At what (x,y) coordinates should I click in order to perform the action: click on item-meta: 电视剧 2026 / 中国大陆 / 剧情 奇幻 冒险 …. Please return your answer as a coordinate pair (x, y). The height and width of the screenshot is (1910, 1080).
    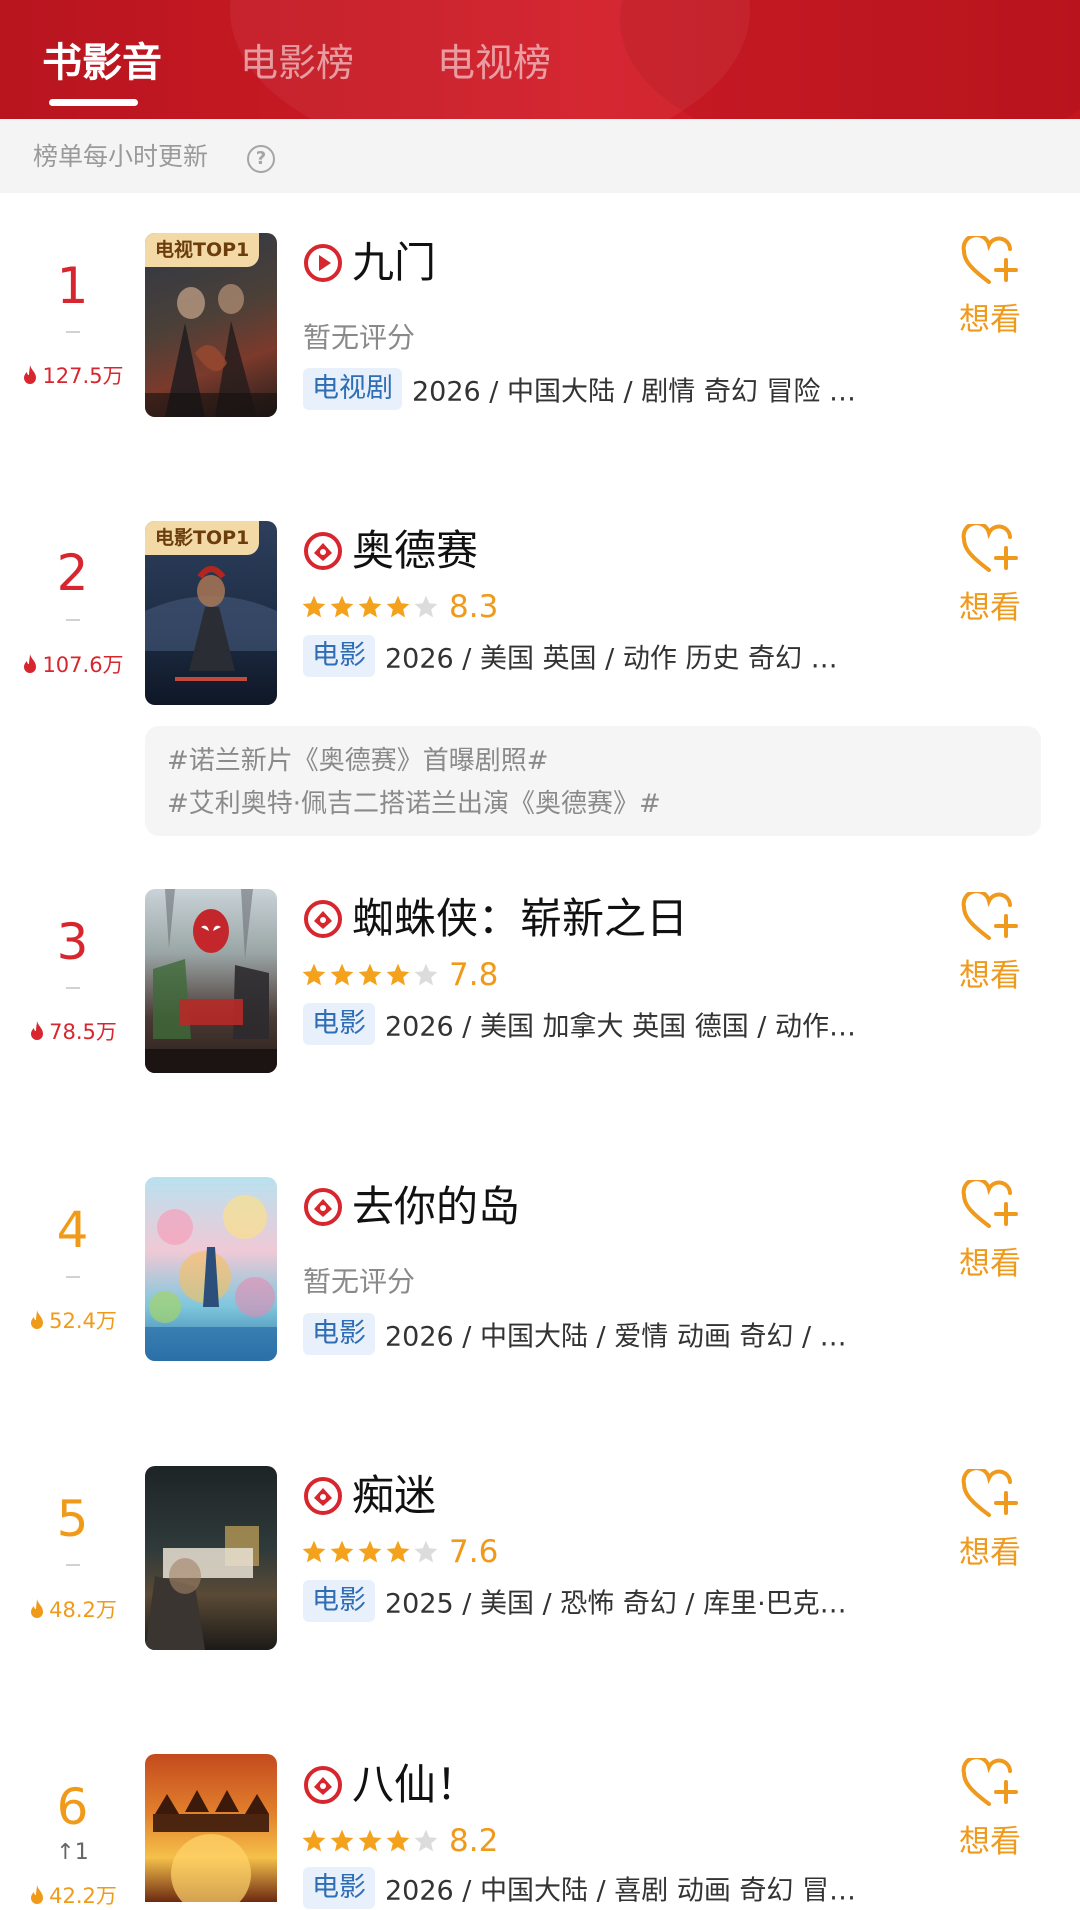
    Looking at the image, I should click on (579, 389).